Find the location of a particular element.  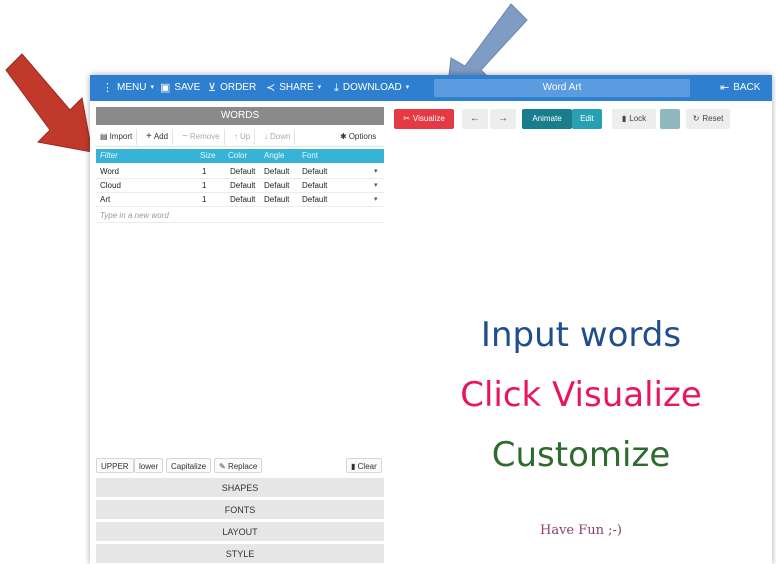

filter-column-header: Filter is located at coordinates (109, 156).